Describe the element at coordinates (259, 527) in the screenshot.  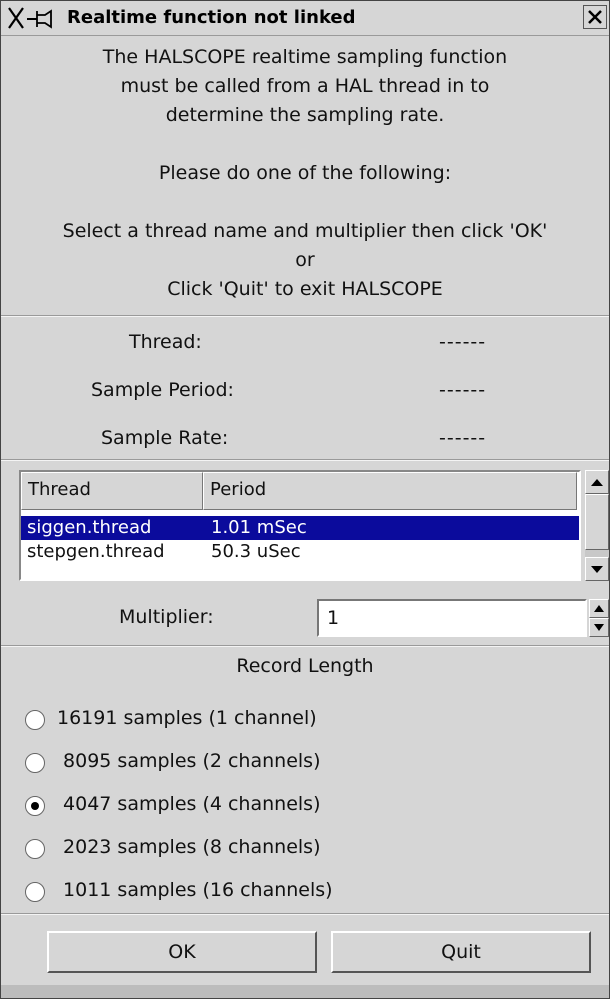
I see `thread-period-cell: 1.01 mSec` at that location.